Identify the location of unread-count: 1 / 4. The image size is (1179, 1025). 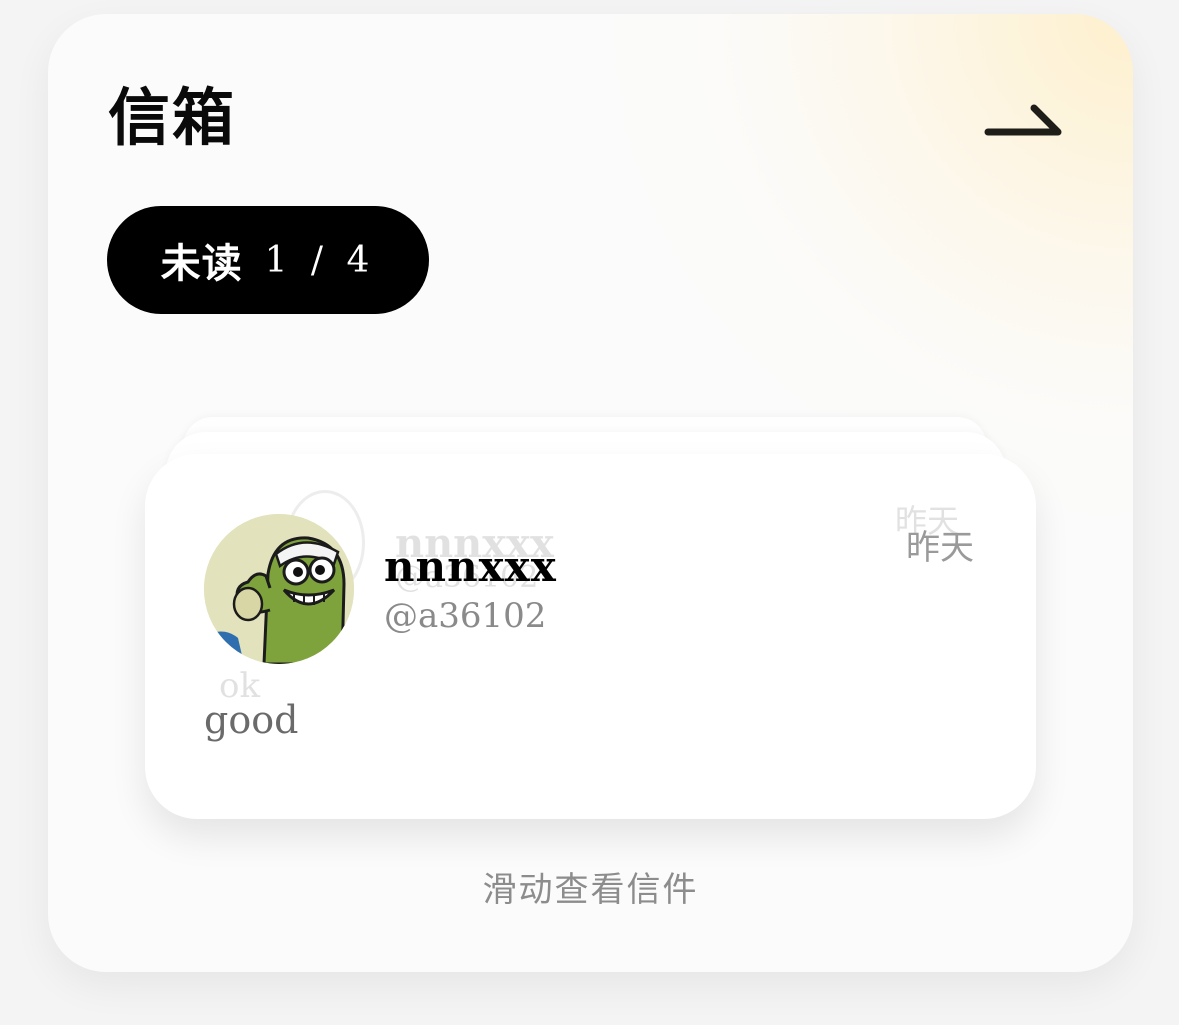
(320, 260).